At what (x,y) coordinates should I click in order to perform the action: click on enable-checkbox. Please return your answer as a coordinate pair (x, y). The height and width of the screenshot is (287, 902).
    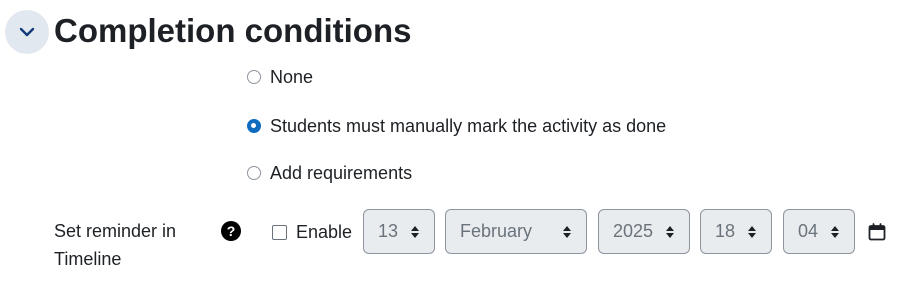
    Looking at the image, I should click on (279, 232).